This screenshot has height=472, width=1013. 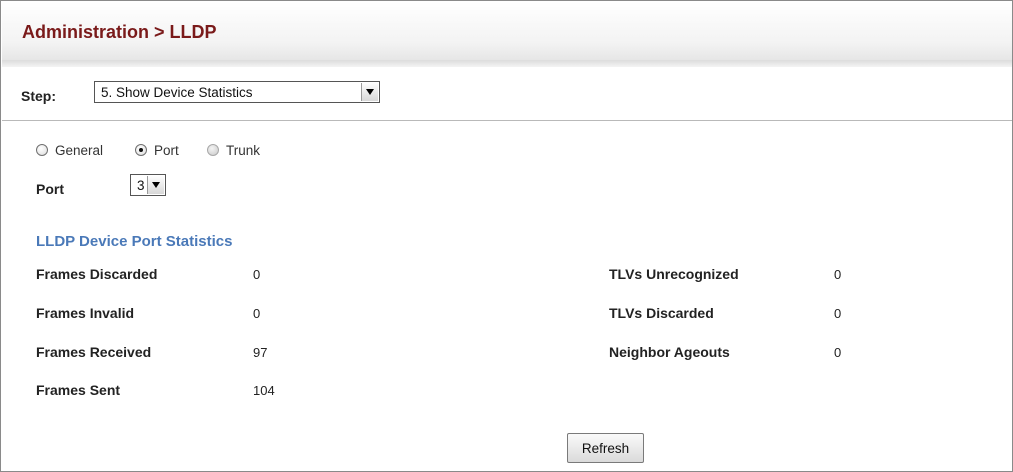 I want to click on radio-trunk-circle, so click(x=213, y=150).